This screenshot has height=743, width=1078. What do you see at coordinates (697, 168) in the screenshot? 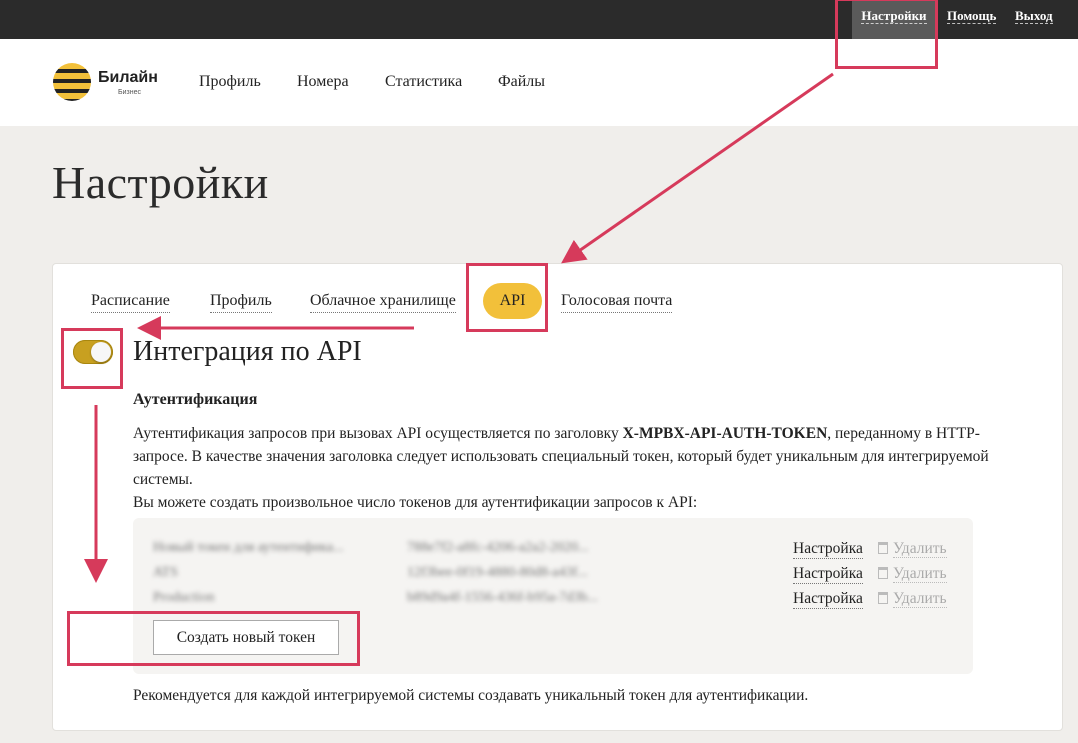
I see `arrow-to-api-tab` at bounding box center [697, 168].